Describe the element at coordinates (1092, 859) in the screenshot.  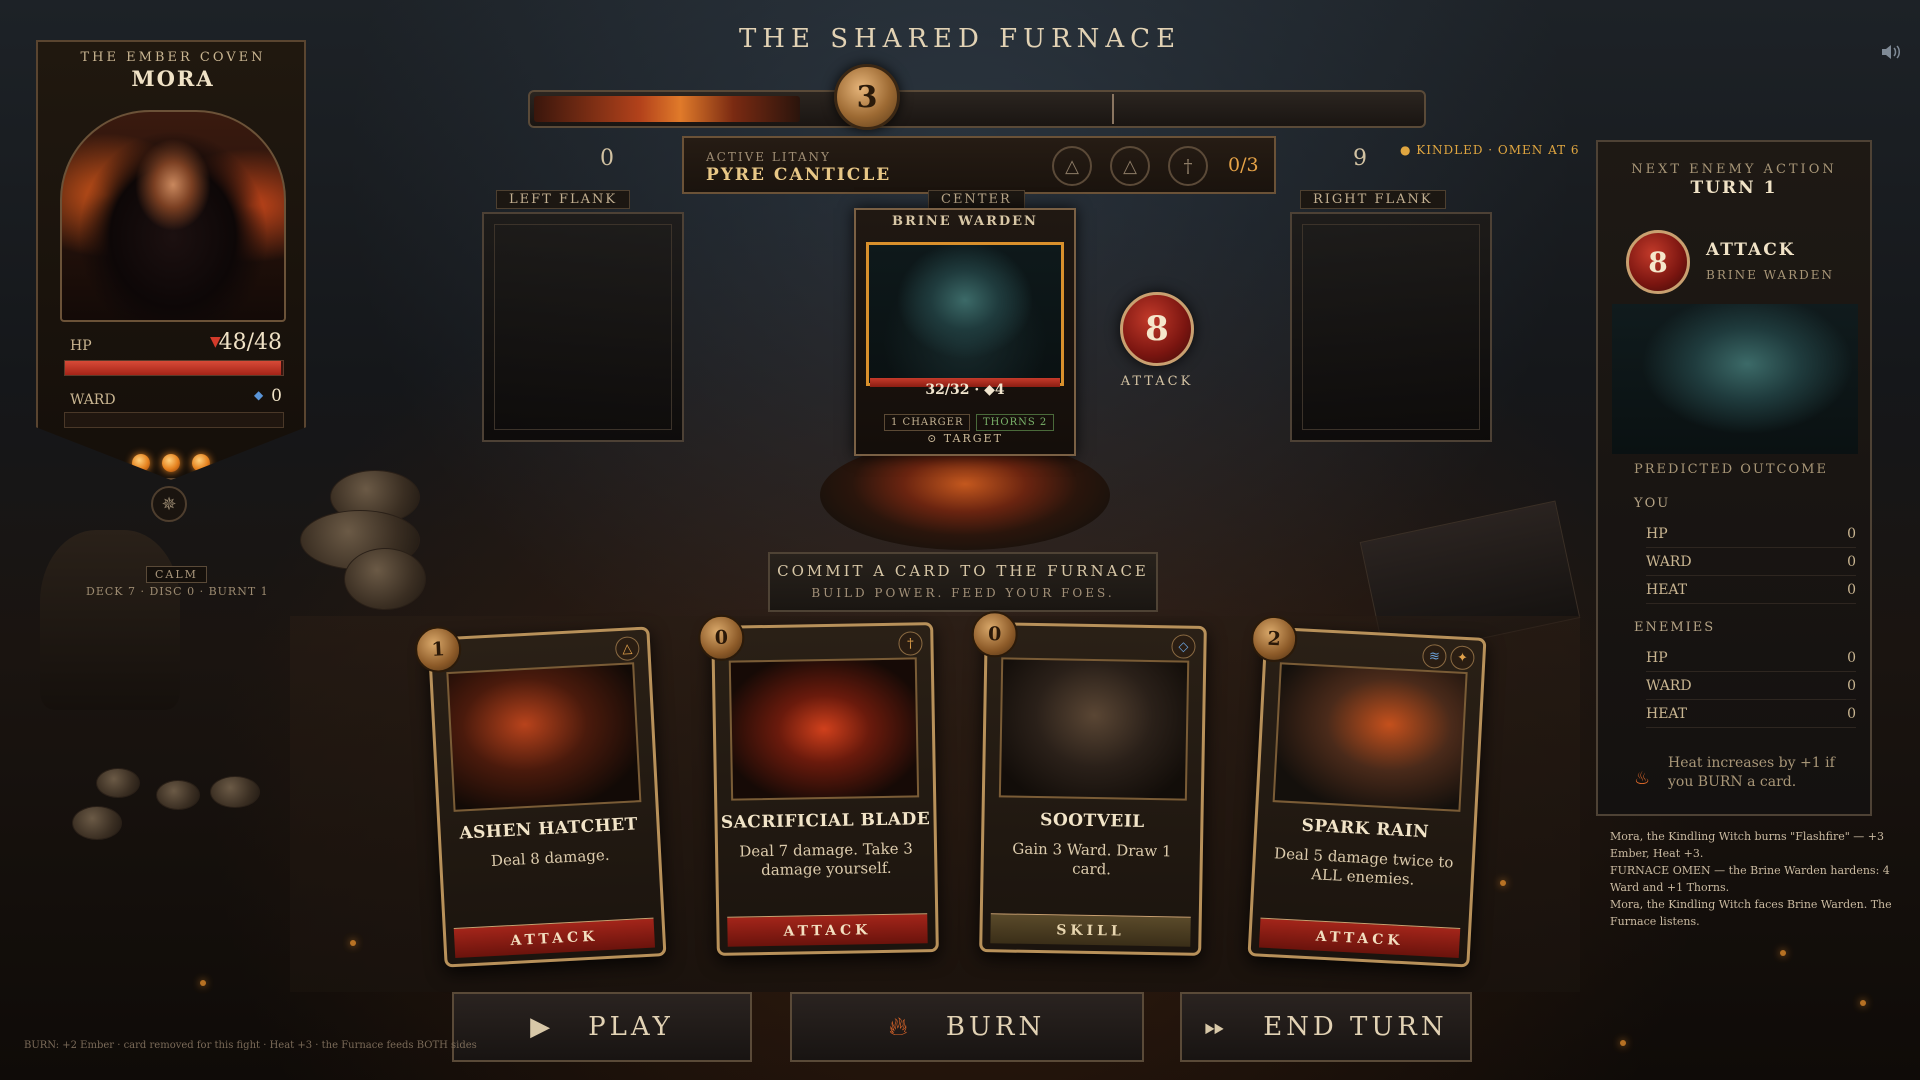
I see `card-description: Gain 3 Ward. Draw 1 card.` at that location.